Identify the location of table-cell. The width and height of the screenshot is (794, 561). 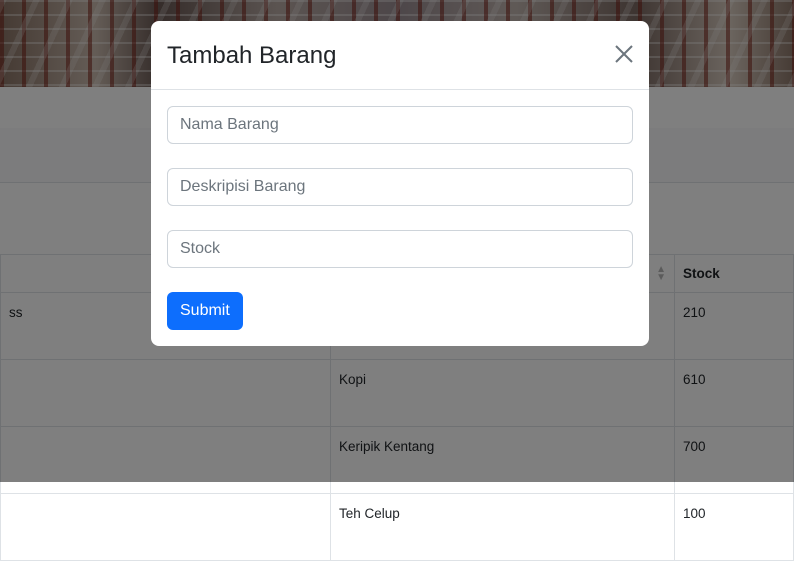
(165, 527).